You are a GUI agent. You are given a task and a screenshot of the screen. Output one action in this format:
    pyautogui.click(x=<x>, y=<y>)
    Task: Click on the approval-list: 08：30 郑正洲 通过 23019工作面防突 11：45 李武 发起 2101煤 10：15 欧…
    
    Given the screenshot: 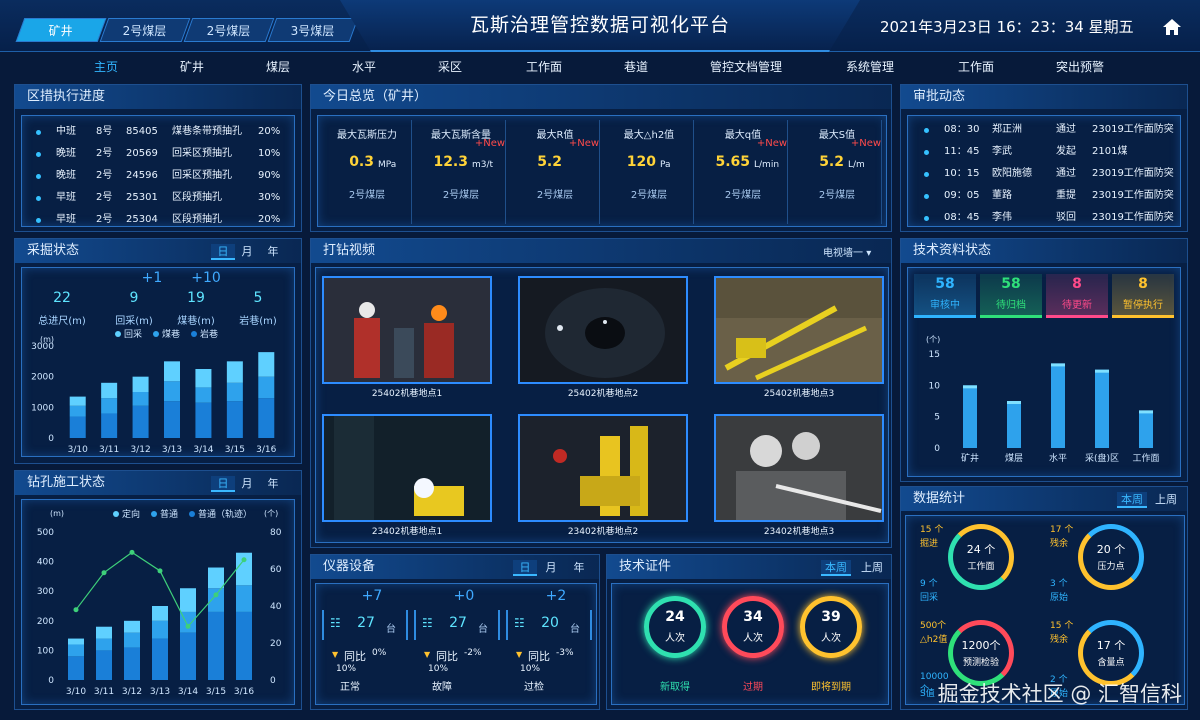 What is the action you would take?
    pyautogui.click(x=1044, y=171)
    